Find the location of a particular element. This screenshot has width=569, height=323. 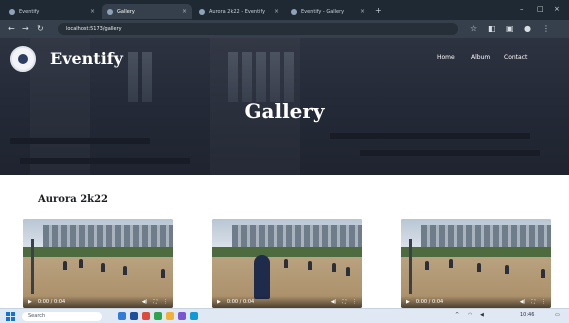

tab-label: Eventify is located at coordinates (29, 11).